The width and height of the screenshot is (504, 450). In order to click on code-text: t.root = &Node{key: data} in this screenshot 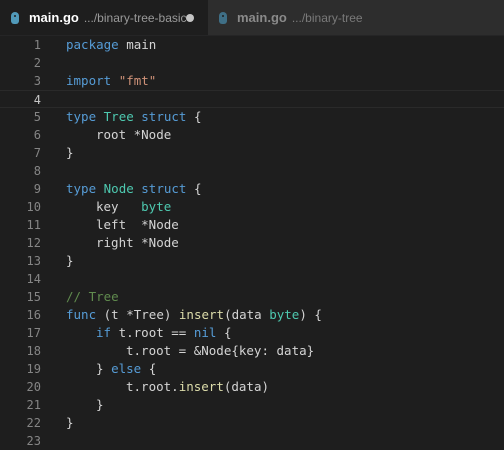, I will do `click(190, 351)`.